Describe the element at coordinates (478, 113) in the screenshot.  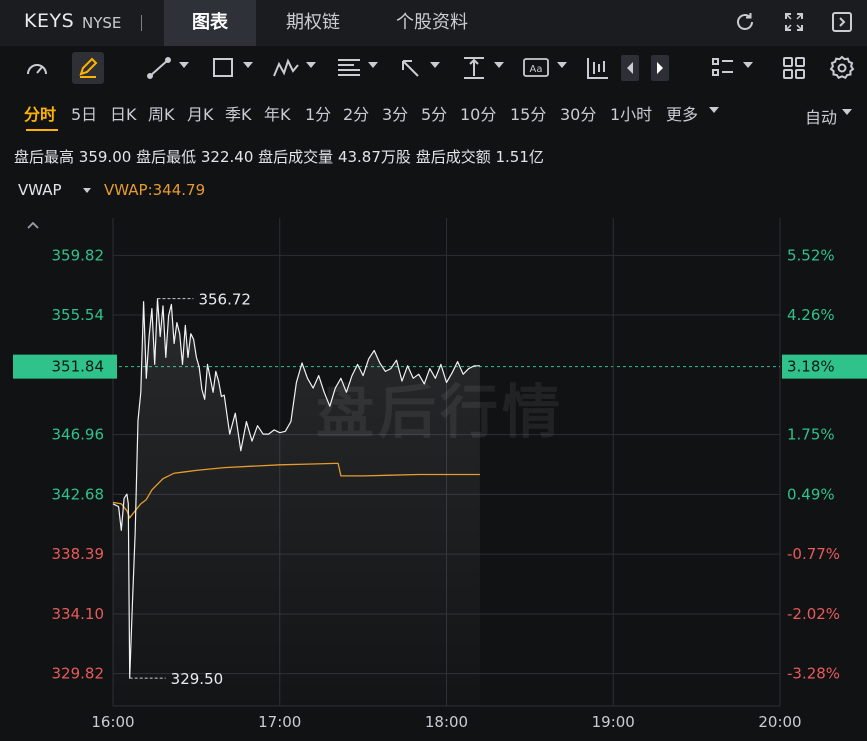
I see `period-10min: 10分` at that location.